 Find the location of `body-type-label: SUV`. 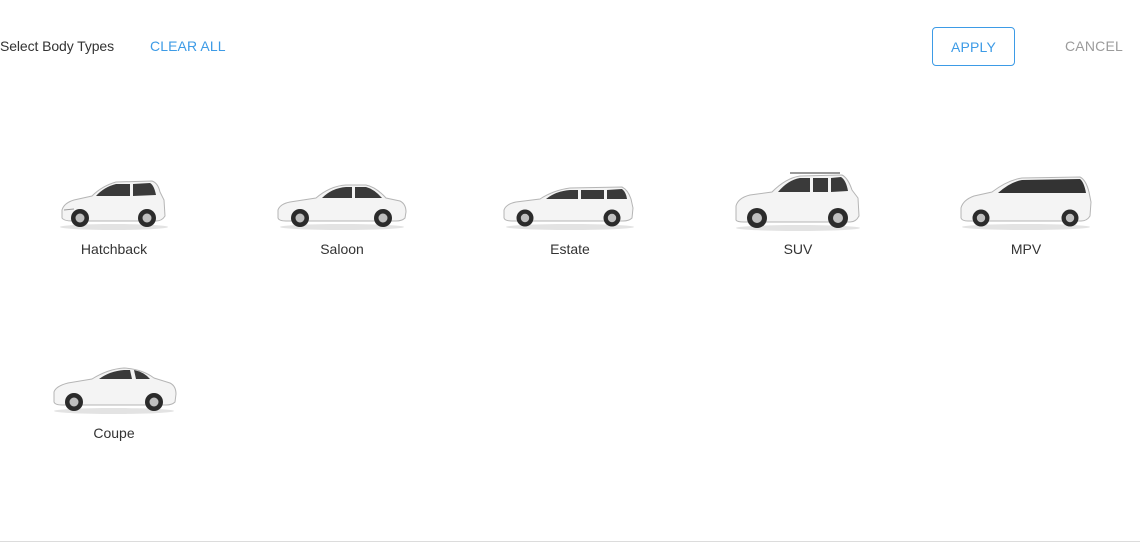

body-type-label: SUV is located at coordinates (798, 249).